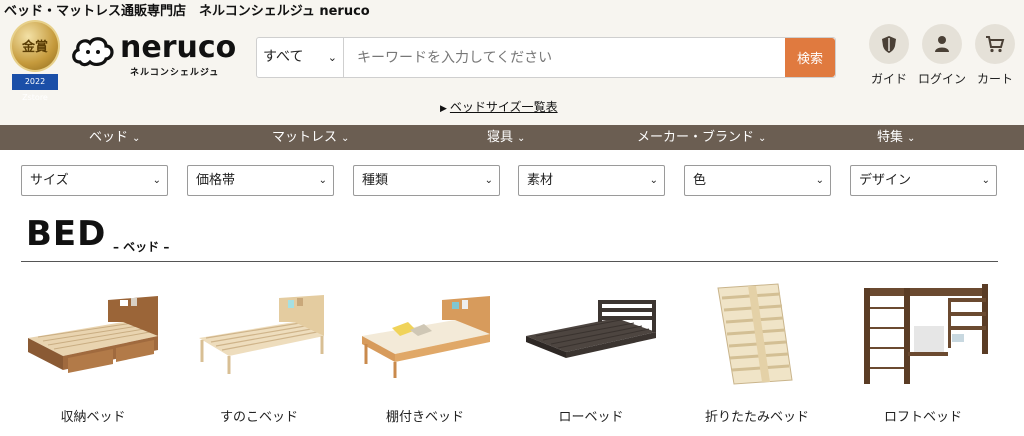 The height and width of the screenshot is (436, 1024). Describe the element at coordinates (426, 337) in the screenshot. I see `shelf-bed-image` at that location.